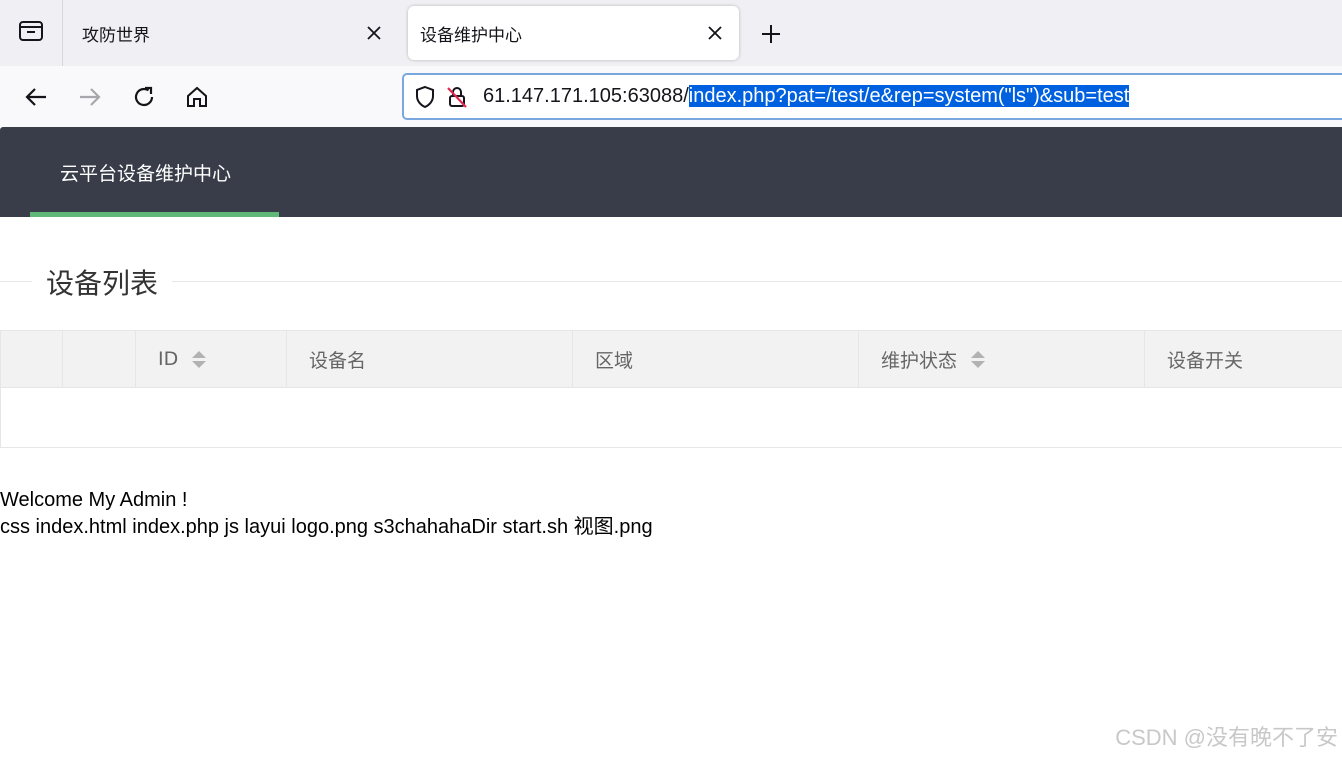 The image size is (1342, 757). What do you see at coordinates (425, 97) in the screenshot?
I see `shield-icon` at bounding box center [425, 97].